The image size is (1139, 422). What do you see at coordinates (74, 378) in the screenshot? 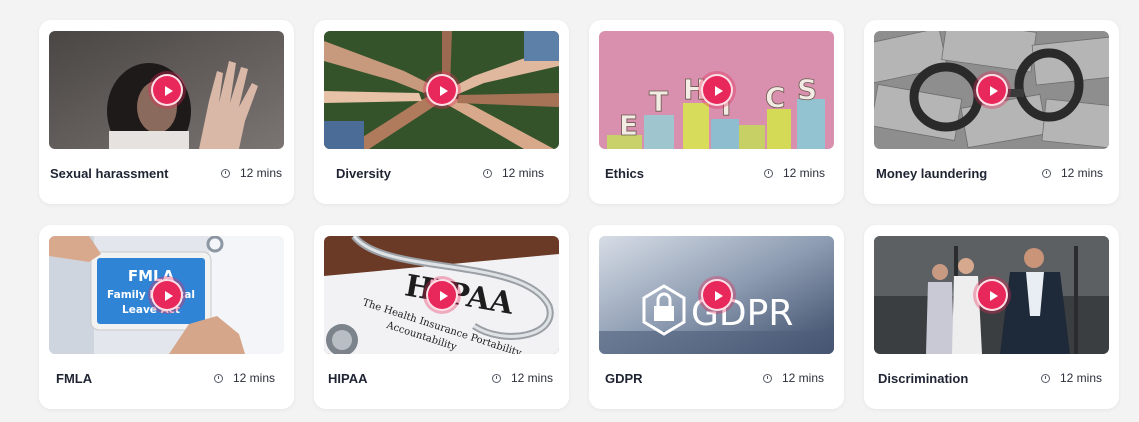
I see `course-title: FMLA` at bounding box center [74, 378].